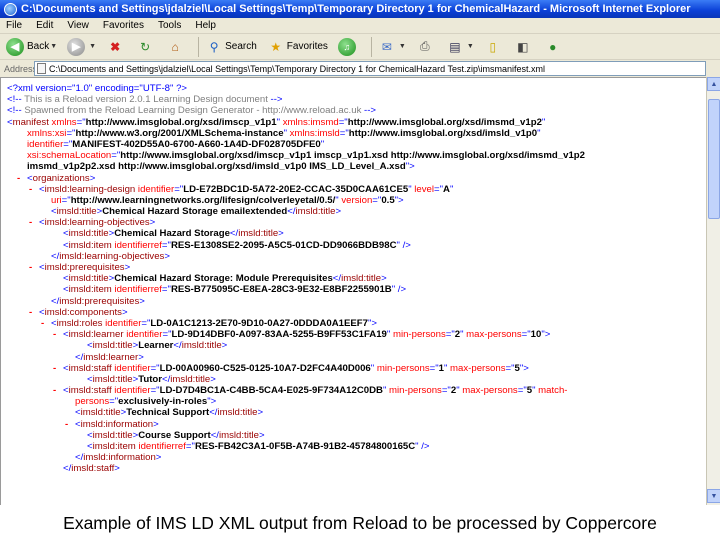 Image resolution: width=720 pixels, height=540 pixels. What do you see at coordinates (172, 234) in the screenshot?
I see `xml-token: Chemical Hazard Storage` at bounding box center [172, 234].